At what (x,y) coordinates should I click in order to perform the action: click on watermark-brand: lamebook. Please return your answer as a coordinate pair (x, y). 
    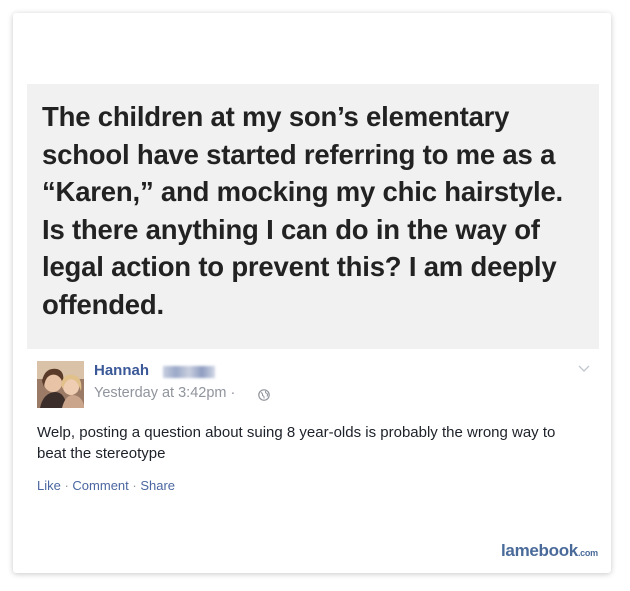
    Looking at the image, I should click on (539, 550).